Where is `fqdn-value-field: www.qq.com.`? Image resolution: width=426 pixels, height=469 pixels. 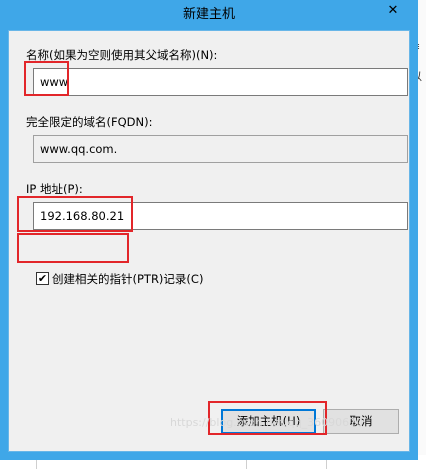
fqdn-value-field: www.qq.com. is located at coordinates (220, 149).